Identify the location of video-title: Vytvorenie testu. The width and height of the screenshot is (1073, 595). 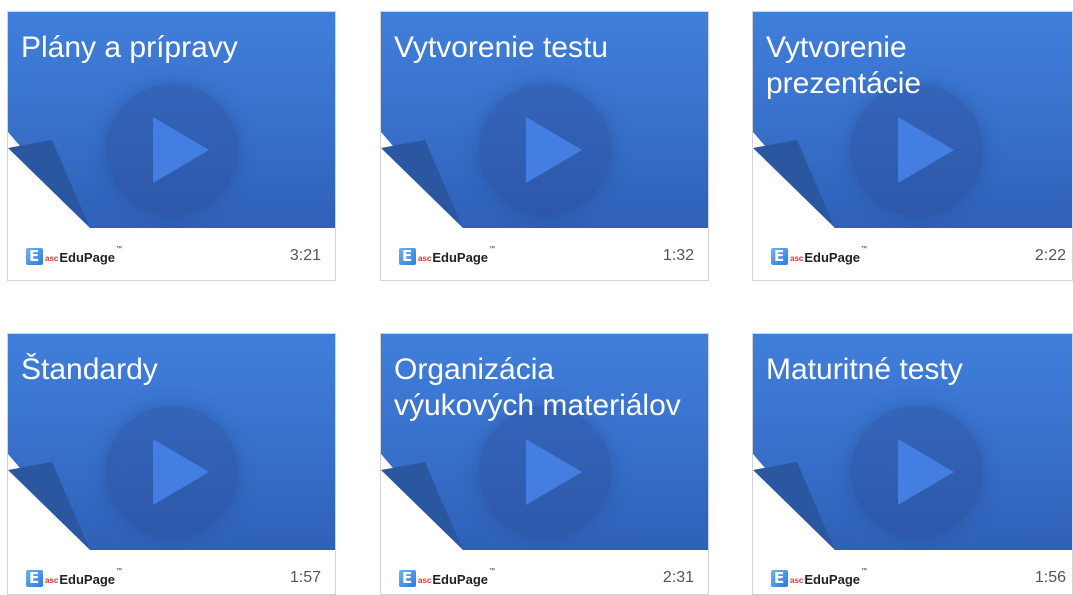
(501, 47).